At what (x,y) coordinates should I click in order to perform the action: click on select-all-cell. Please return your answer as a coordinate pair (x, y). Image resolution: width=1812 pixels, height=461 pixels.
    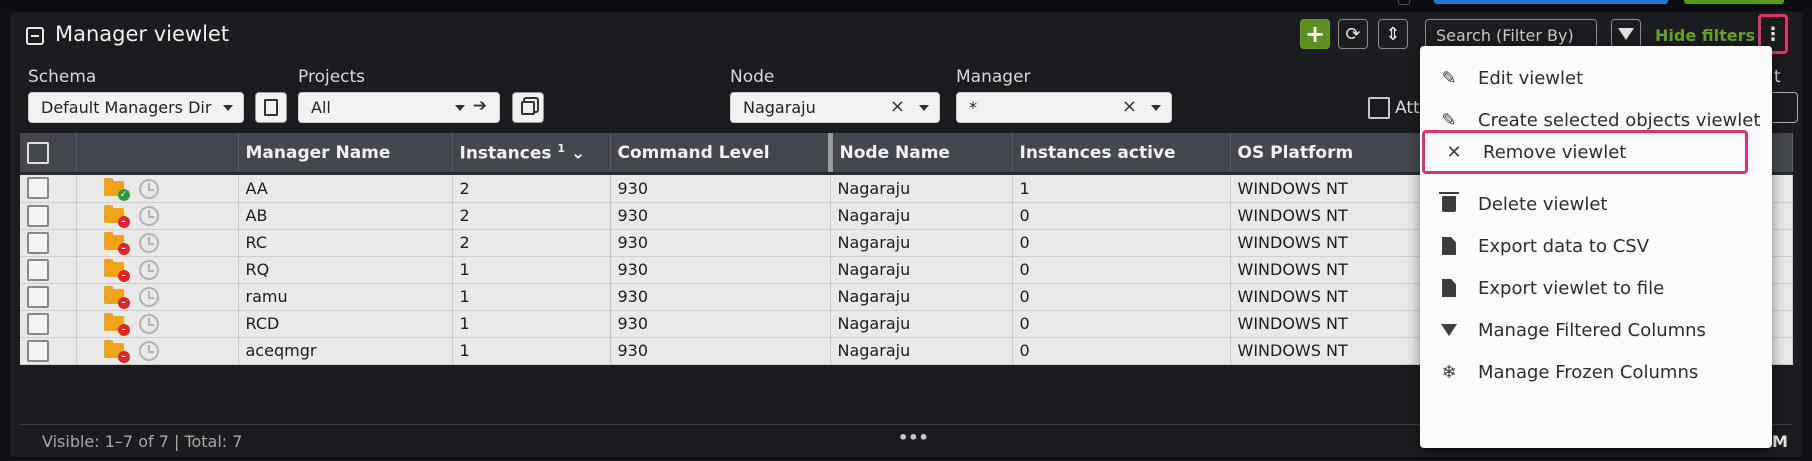
    Looking at the image, I should click on (48, 152).